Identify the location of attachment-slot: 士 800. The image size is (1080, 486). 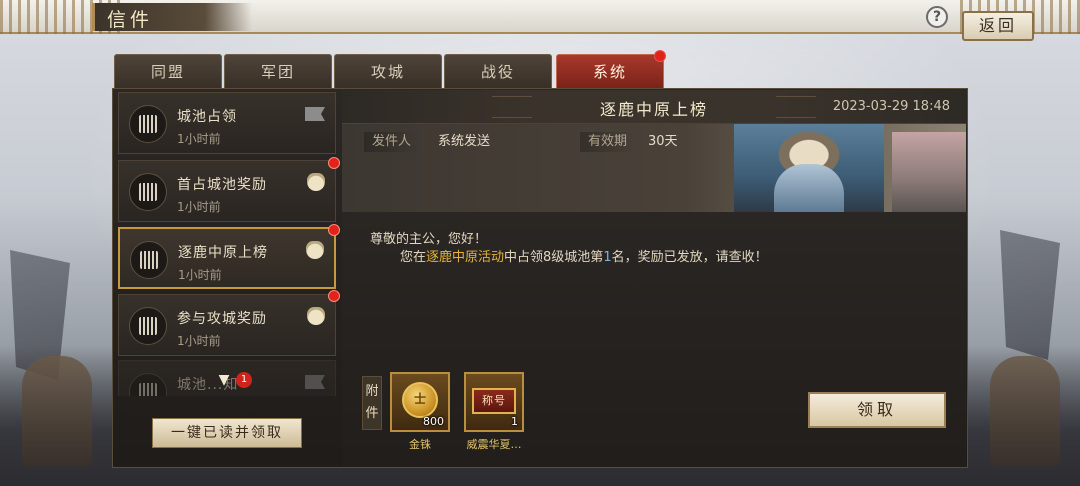
(420, 402).